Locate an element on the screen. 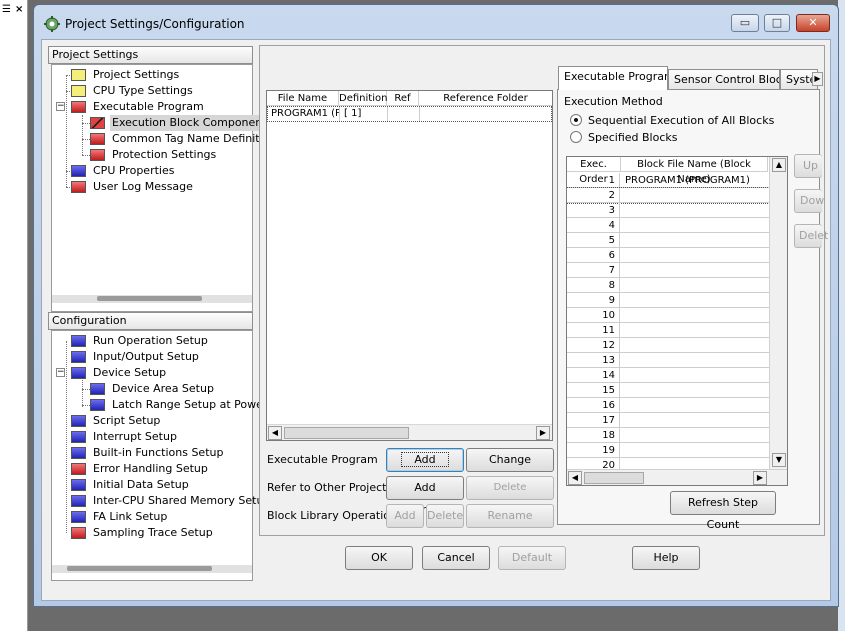  library-delete-button: Delete is located at coordinates (445, 516).